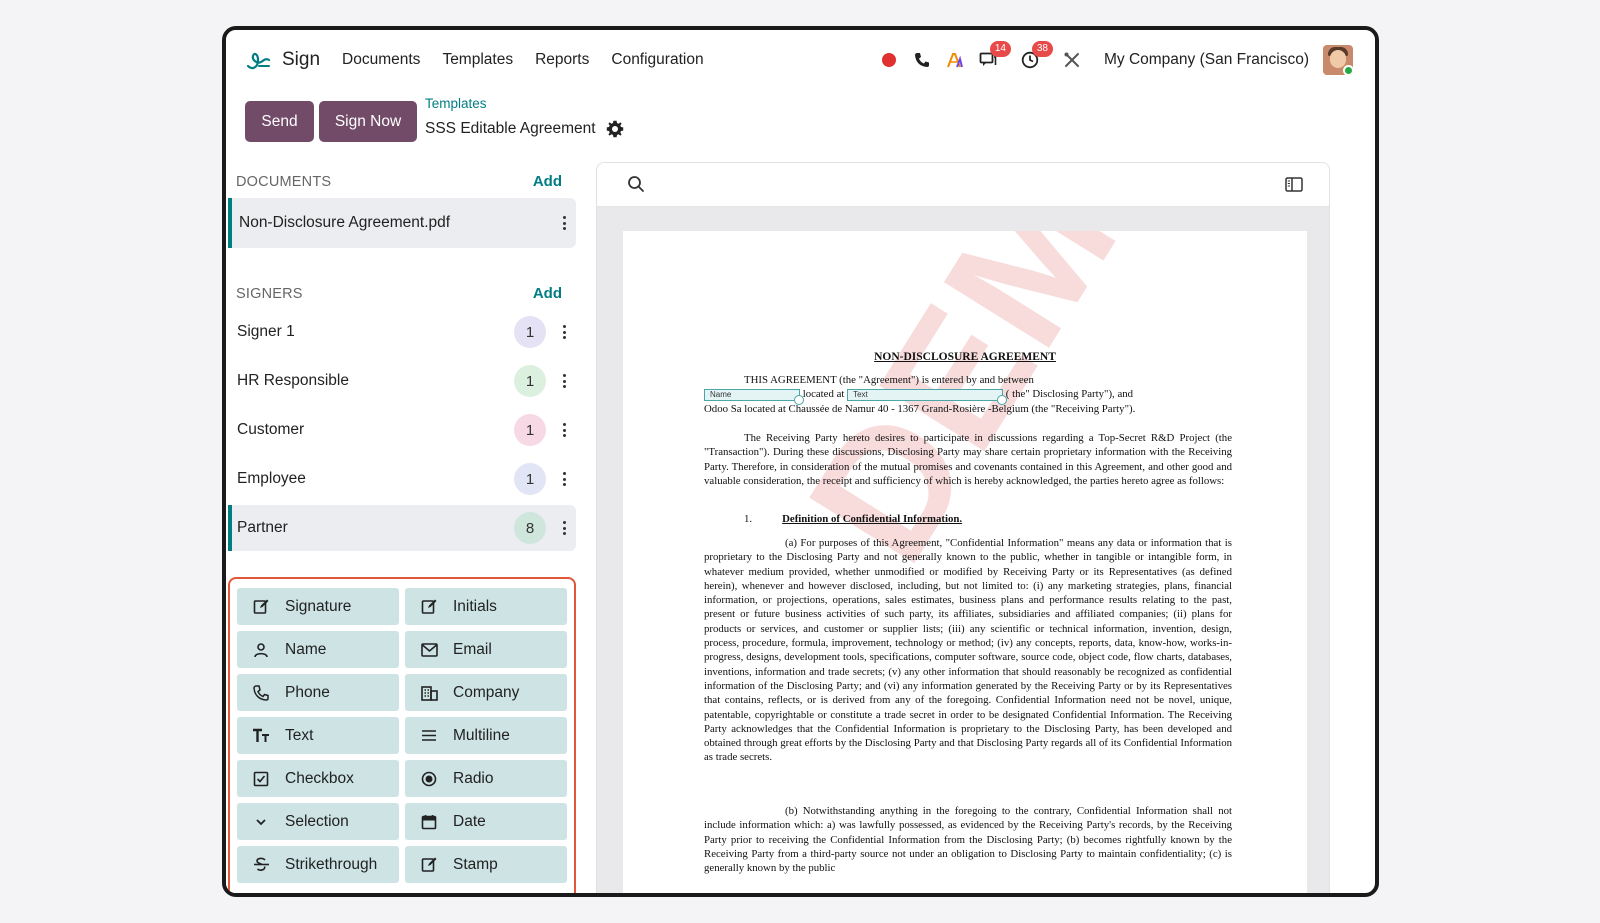 This screenshot has height=923, width=1600. What do you see at coordinates (636, 184) in the screenshot?
I see `search-icon` at bounding box center [636, 184].